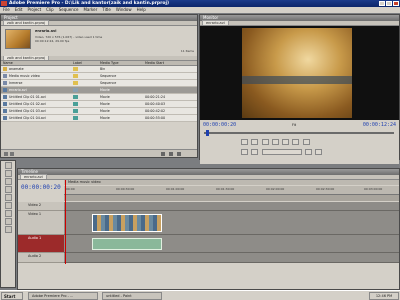 The image size is (400, 300). Describe the element at coordinates (155, 118) in the screenshot. I see `row-media-start: 00:00:55:00` at that location.